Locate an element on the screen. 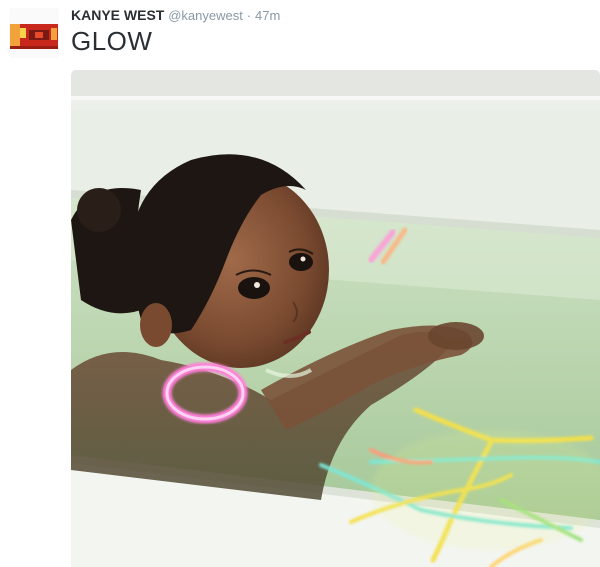 The width and height of the screenshot is (600, 567). avatar is located at coordinates (34, 33).